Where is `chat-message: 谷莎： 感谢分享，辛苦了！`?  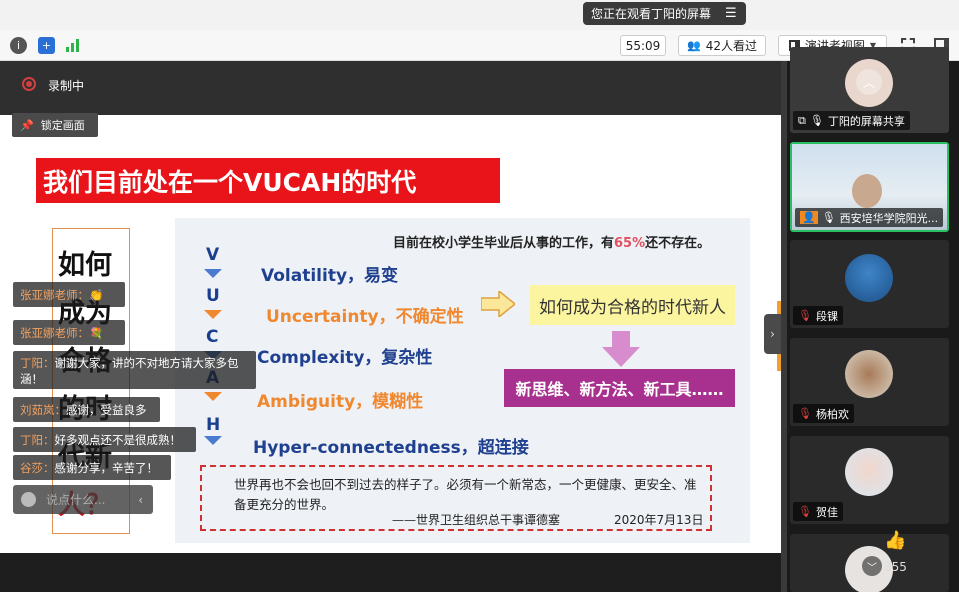 chat-message: 谷莎： 感谢分享，辛苦了！ is located at coordinates (92, 467).